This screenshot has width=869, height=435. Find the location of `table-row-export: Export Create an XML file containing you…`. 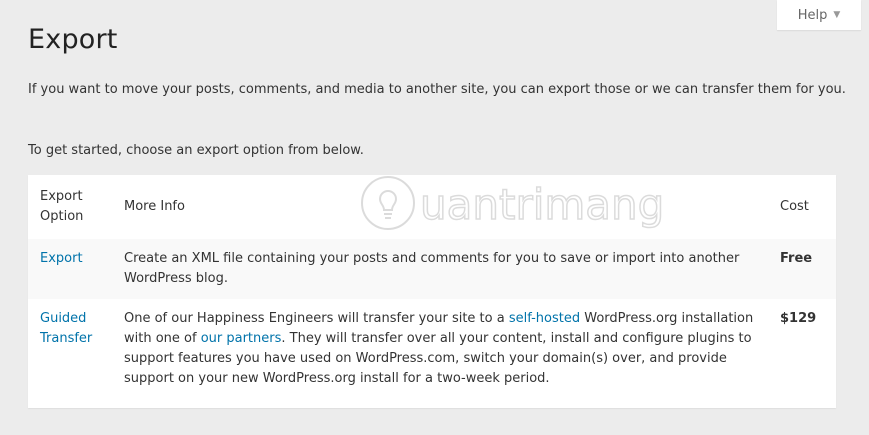

table-row-export: Export Create an XML file containing you… is located at coordinates (432, 269).